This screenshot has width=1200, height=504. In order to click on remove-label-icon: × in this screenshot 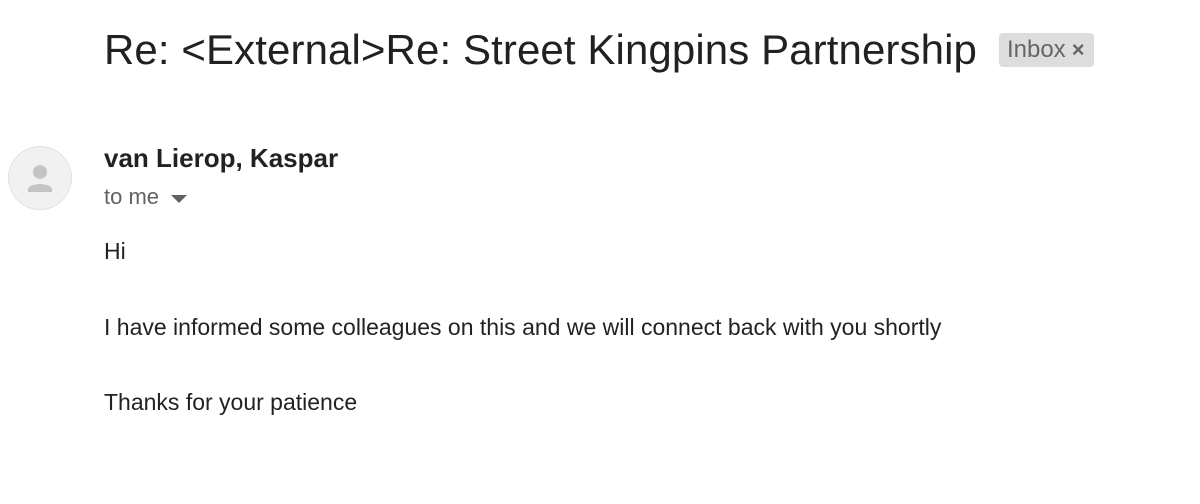, I will do `click(1078, 50)`.